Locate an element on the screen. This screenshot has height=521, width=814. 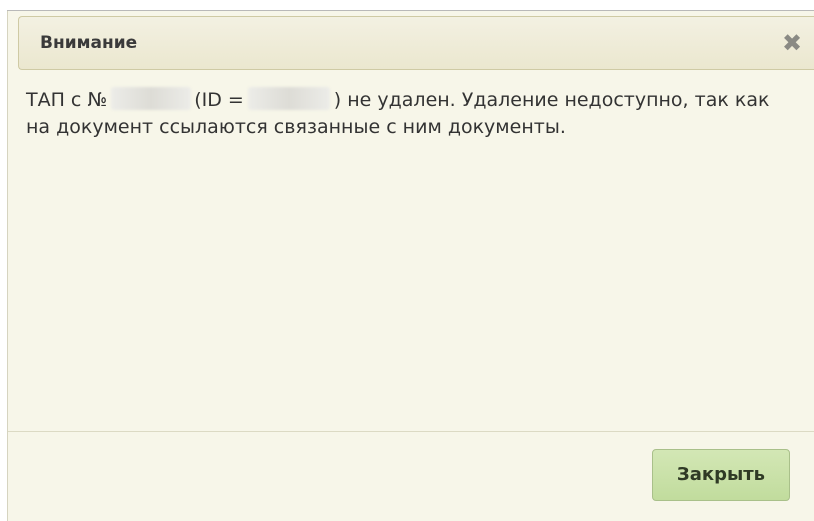
redacted-number is located at coordinates (151, 98).